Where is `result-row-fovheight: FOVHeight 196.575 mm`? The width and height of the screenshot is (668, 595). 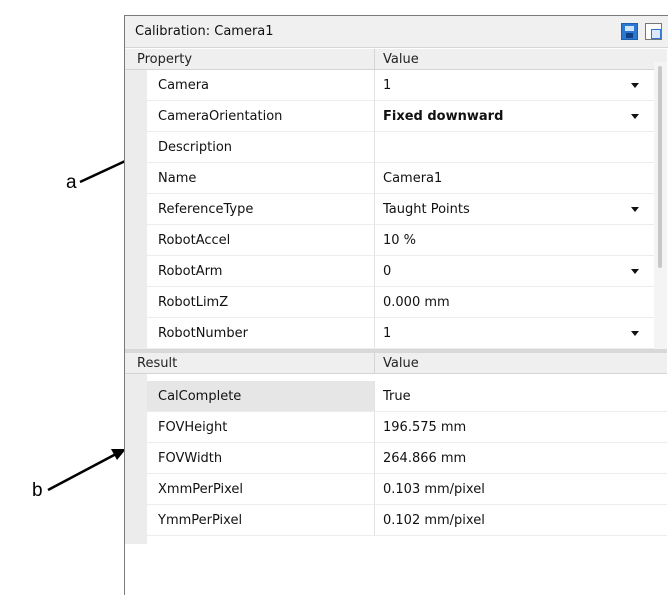 result-row-fovheight: FOVHeight 196.575 mm is located at coordinates (407, 427).